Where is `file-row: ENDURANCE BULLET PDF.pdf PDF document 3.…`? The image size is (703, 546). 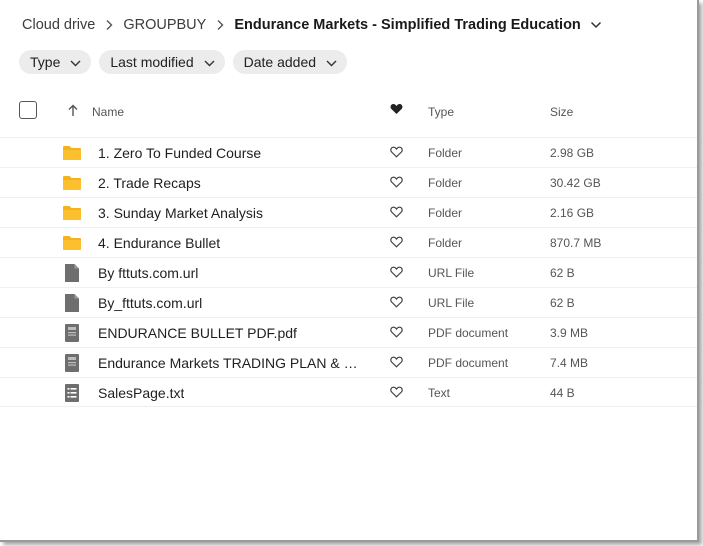 file-row: ENDURANCE BULLET PDF.pdf PDF document 3.… is located at coordinates (348, 332).